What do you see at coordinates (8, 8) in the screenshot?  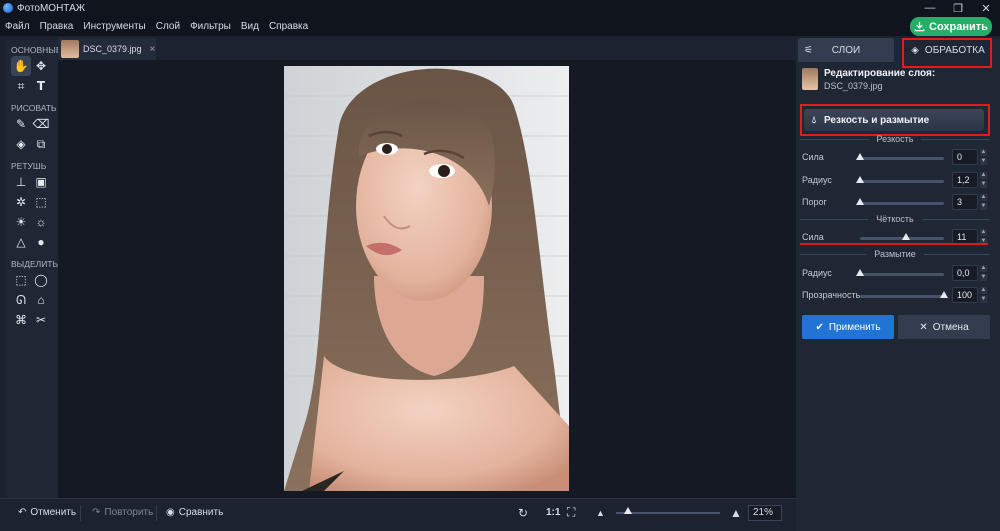 I see `app-logo-icon` at bounding box center [8, 8].